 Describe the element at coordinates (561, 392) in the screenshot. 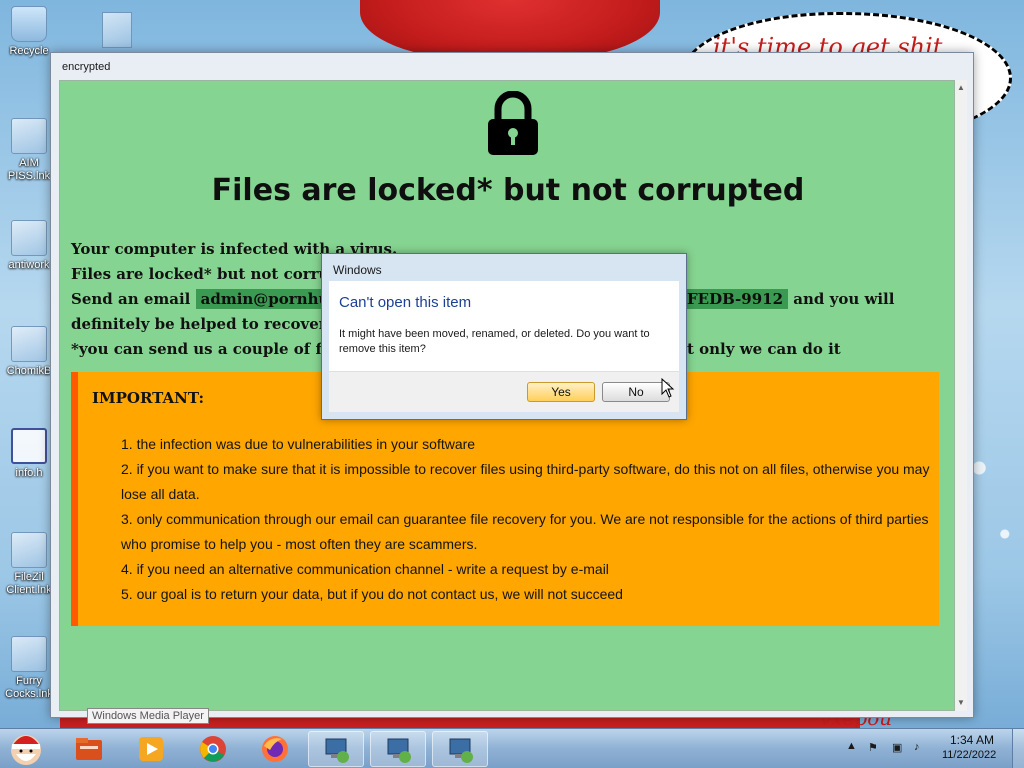

I see `yes-button: Yes` at that location.